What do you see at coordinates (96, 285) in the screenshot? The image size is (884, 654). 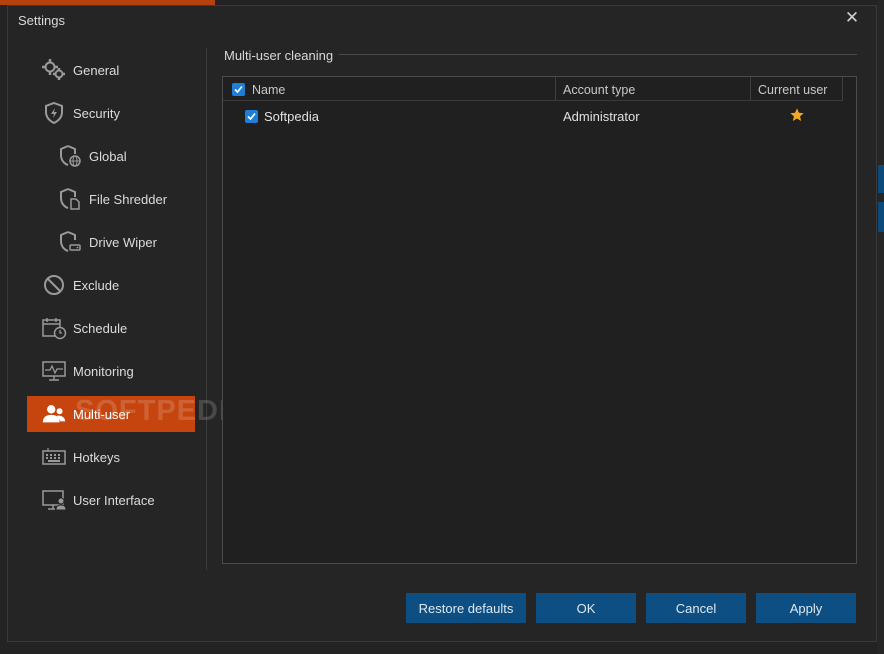 I see `sidebar-item-label: Exclude` at bounding box center [96, 285].